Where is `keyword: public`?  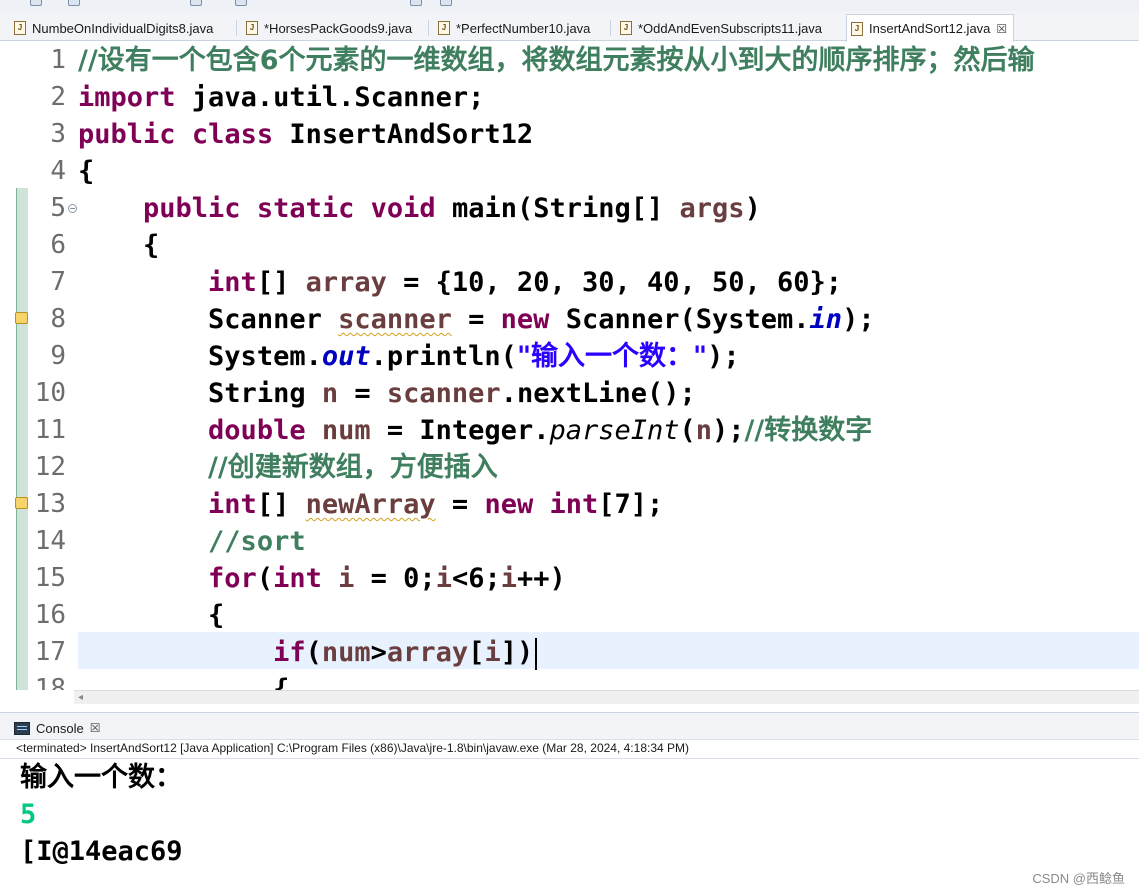 keyword: public is located at coordinates (192, 208).